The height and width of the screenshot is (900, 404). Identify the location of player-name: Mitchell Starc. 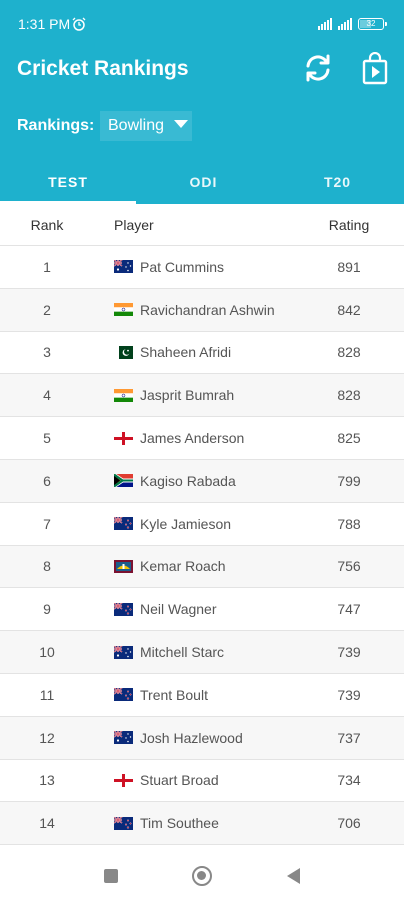
(182, 652).